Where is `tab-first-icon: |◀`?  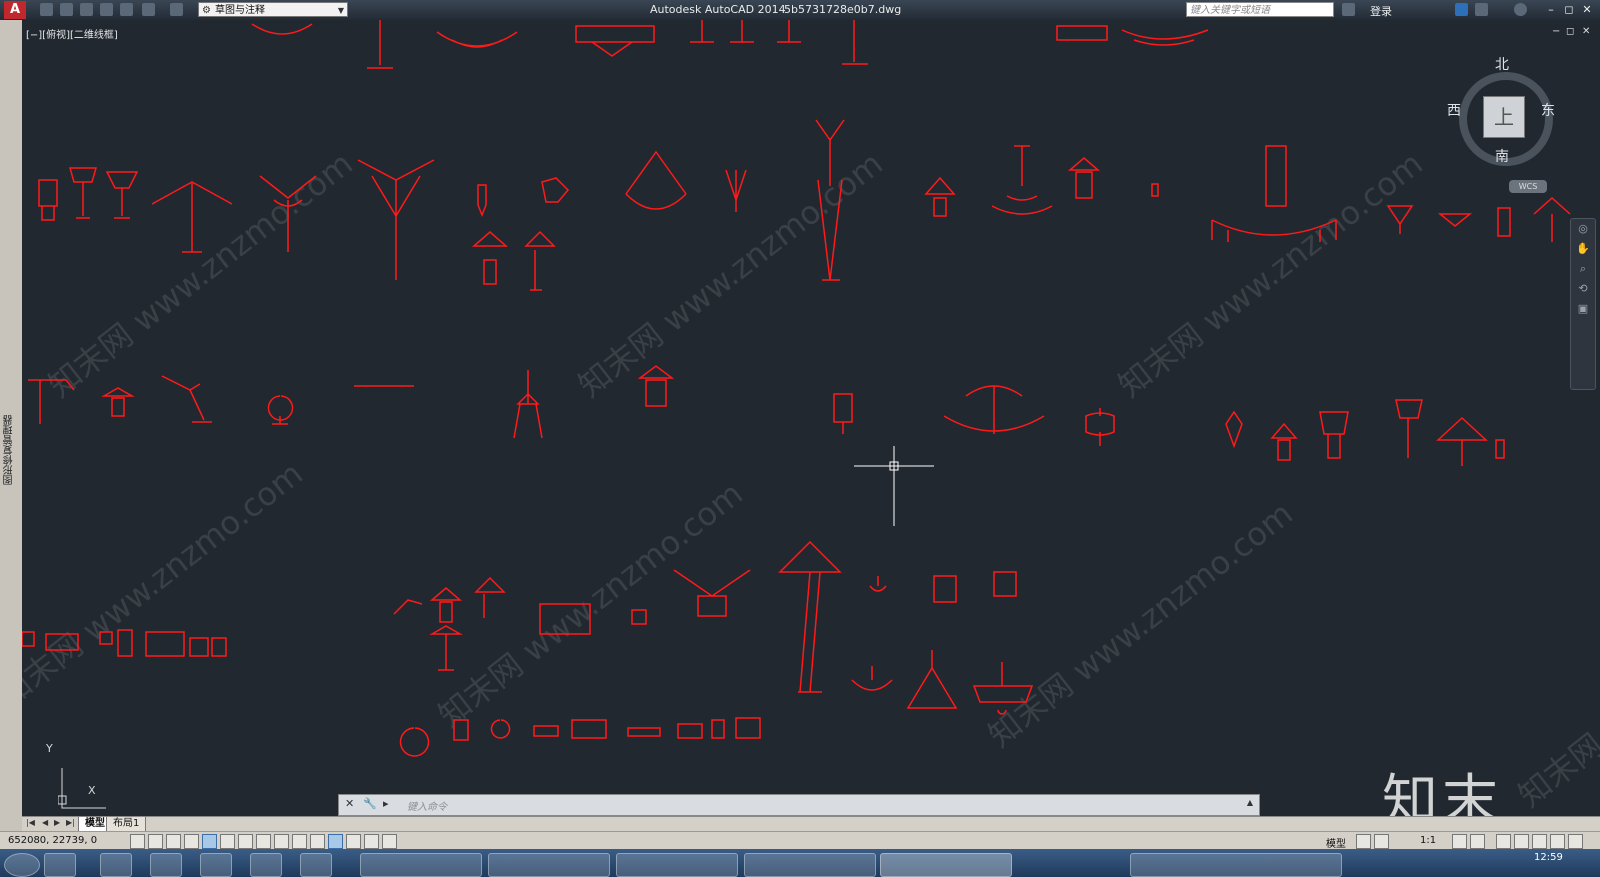 tab-first-icon: |◀ is located at coordinates (30, 822).